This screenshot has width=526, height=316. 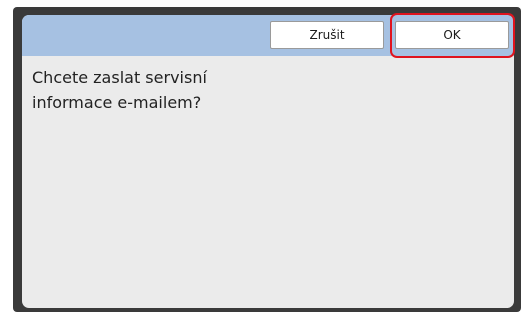 What do you see at coordinates (327, 35) in the screenshot?
I see `cancel-button: Zrušit` at bounding box center [327, 35].